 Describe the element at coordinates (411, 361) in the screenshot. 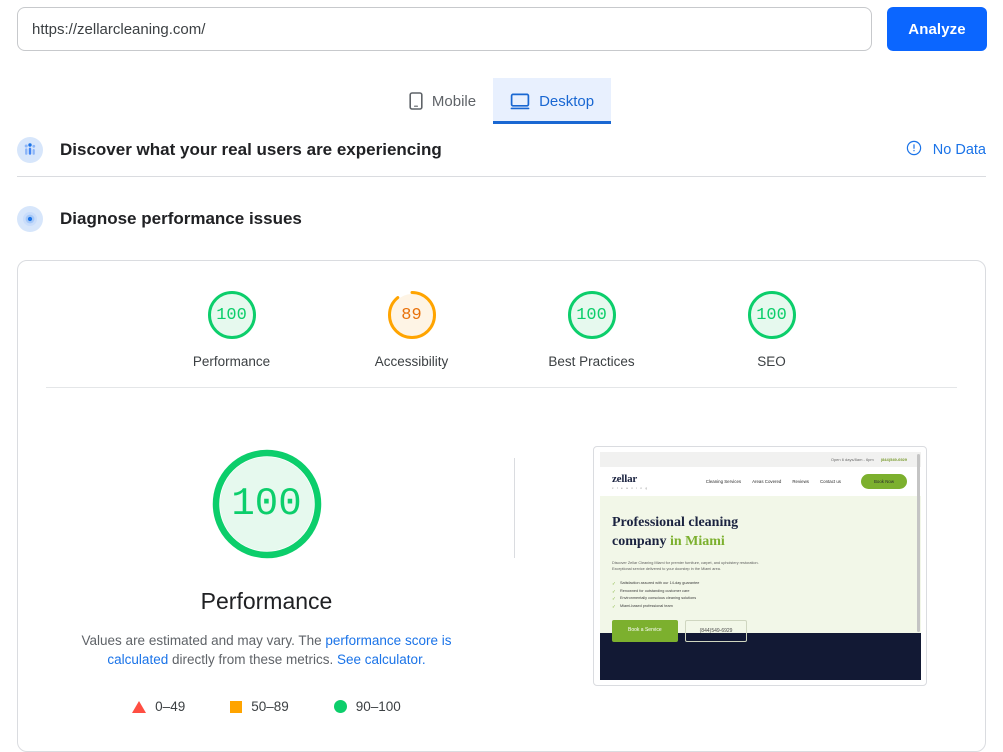

I see `gauge-label-accessibility: Accessibility` at that location.